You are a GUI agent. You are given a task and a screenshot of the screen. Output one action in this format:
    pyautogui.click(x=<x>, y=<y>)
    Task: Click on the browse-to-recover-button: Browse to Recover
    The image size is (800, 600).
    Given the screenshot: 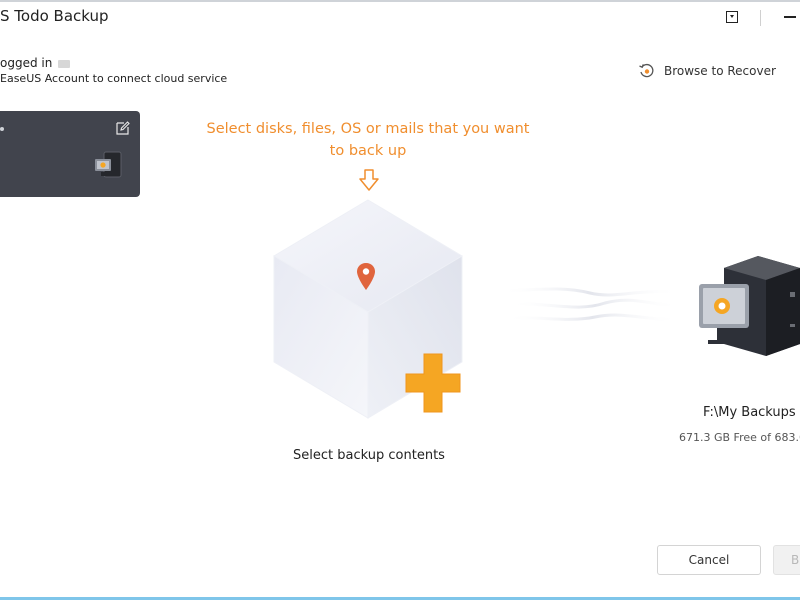 What is the action you would take?
    pyautogui.click(x=707, y=71)
    